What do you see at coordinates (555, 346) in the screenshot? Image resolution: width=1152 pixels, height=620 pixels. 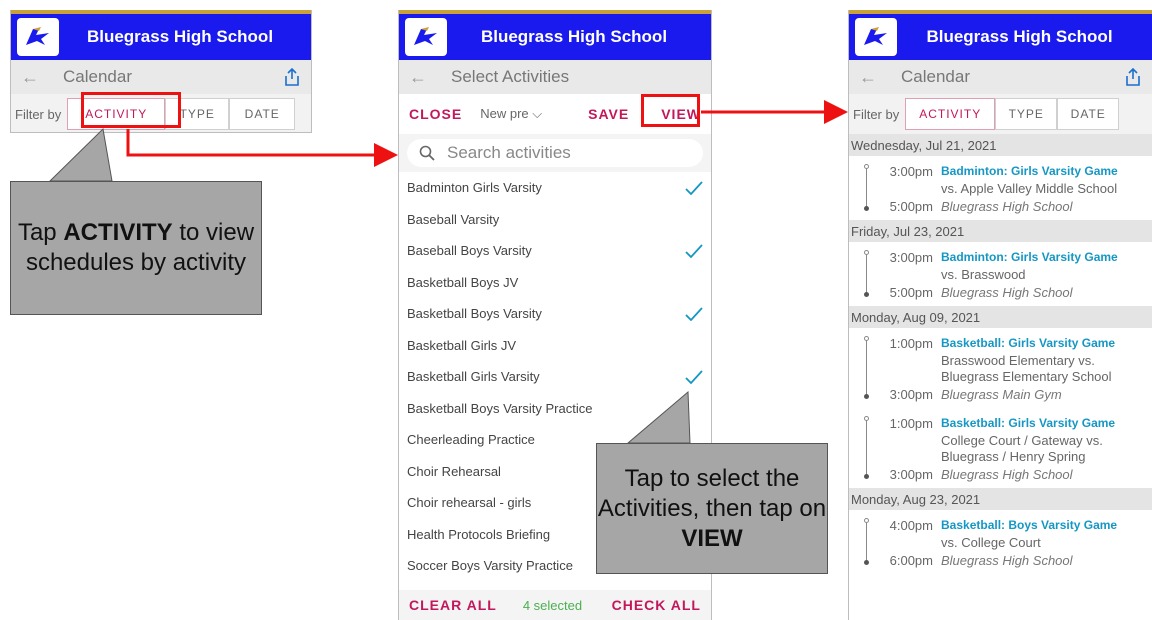 I see `activity-item: Basketball Girls JV` at bounding box center [555, 346].